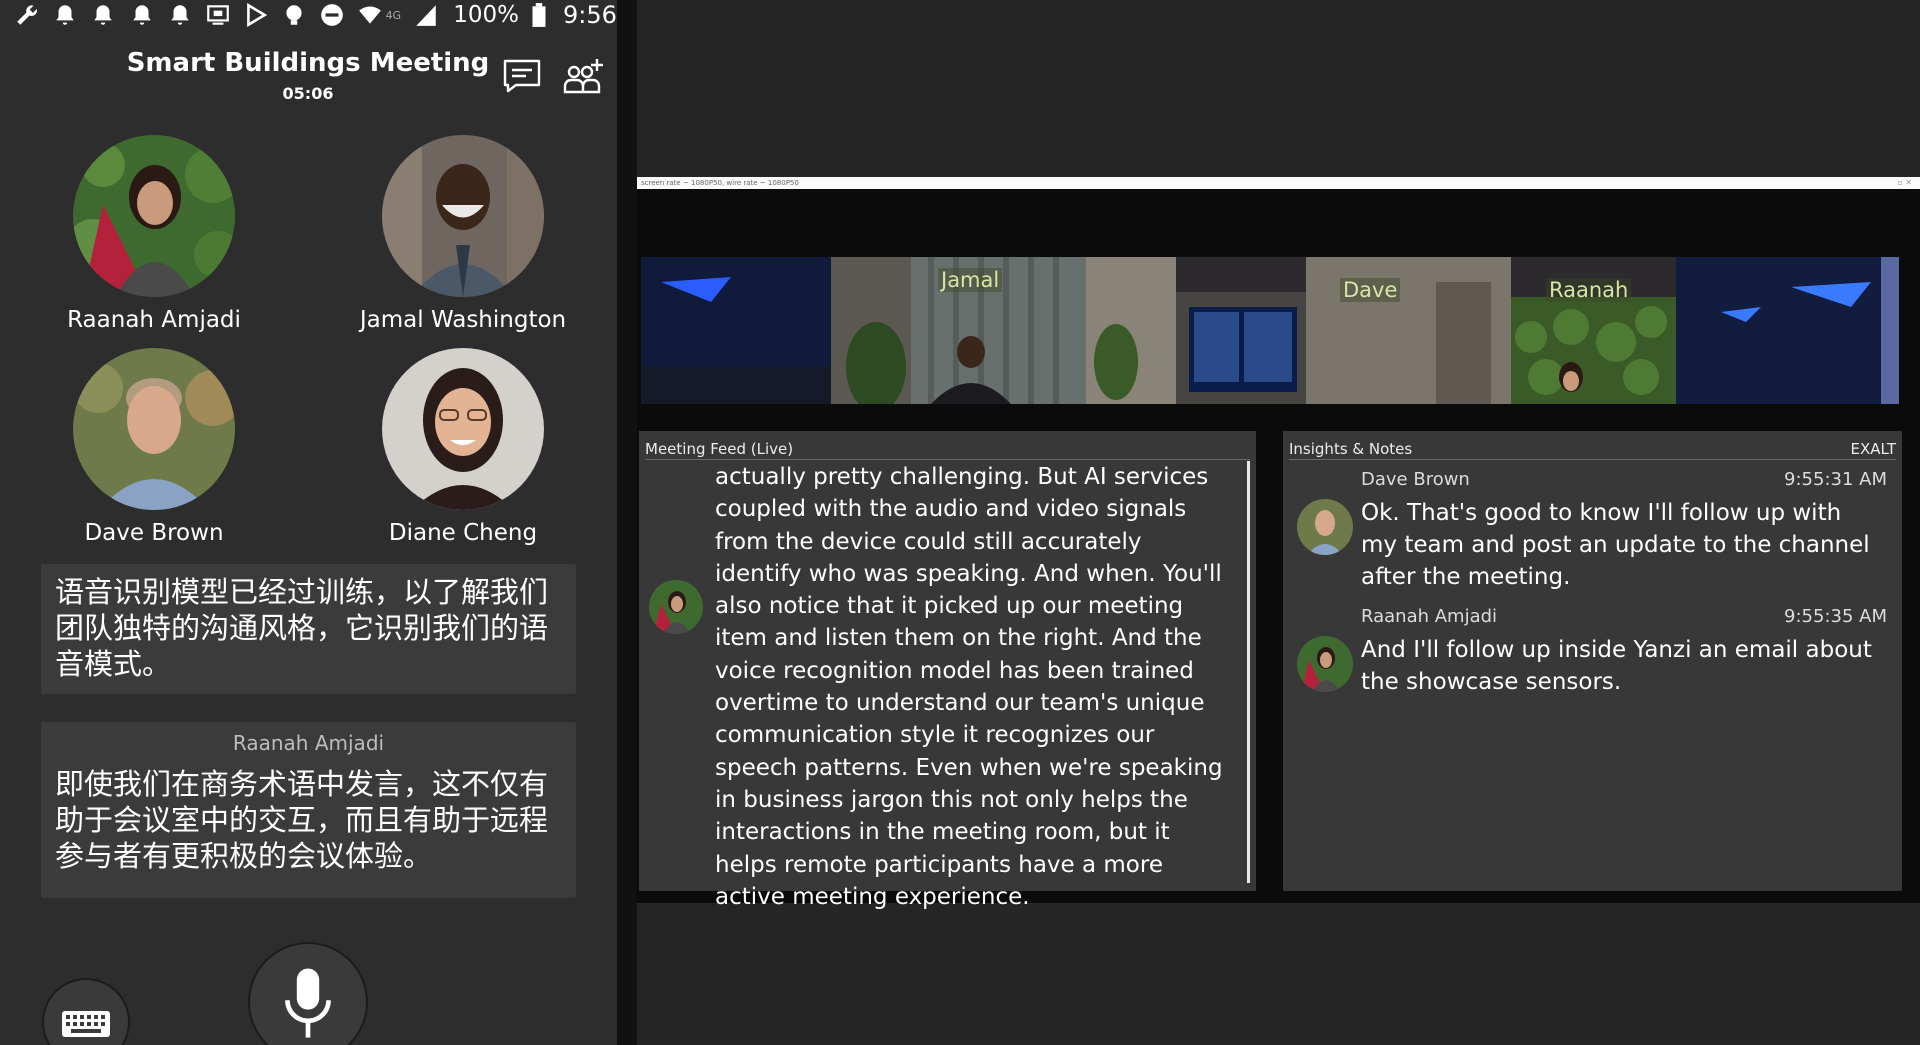 This screenshot has width=1920, height=1045. I want to click on speaker-avatar, so click(676, 607).